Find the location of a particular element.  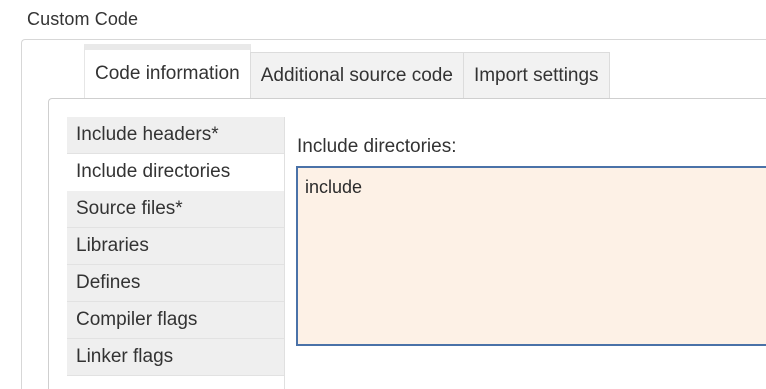

sidebar-empty-area is located at coordinates (176, 382).